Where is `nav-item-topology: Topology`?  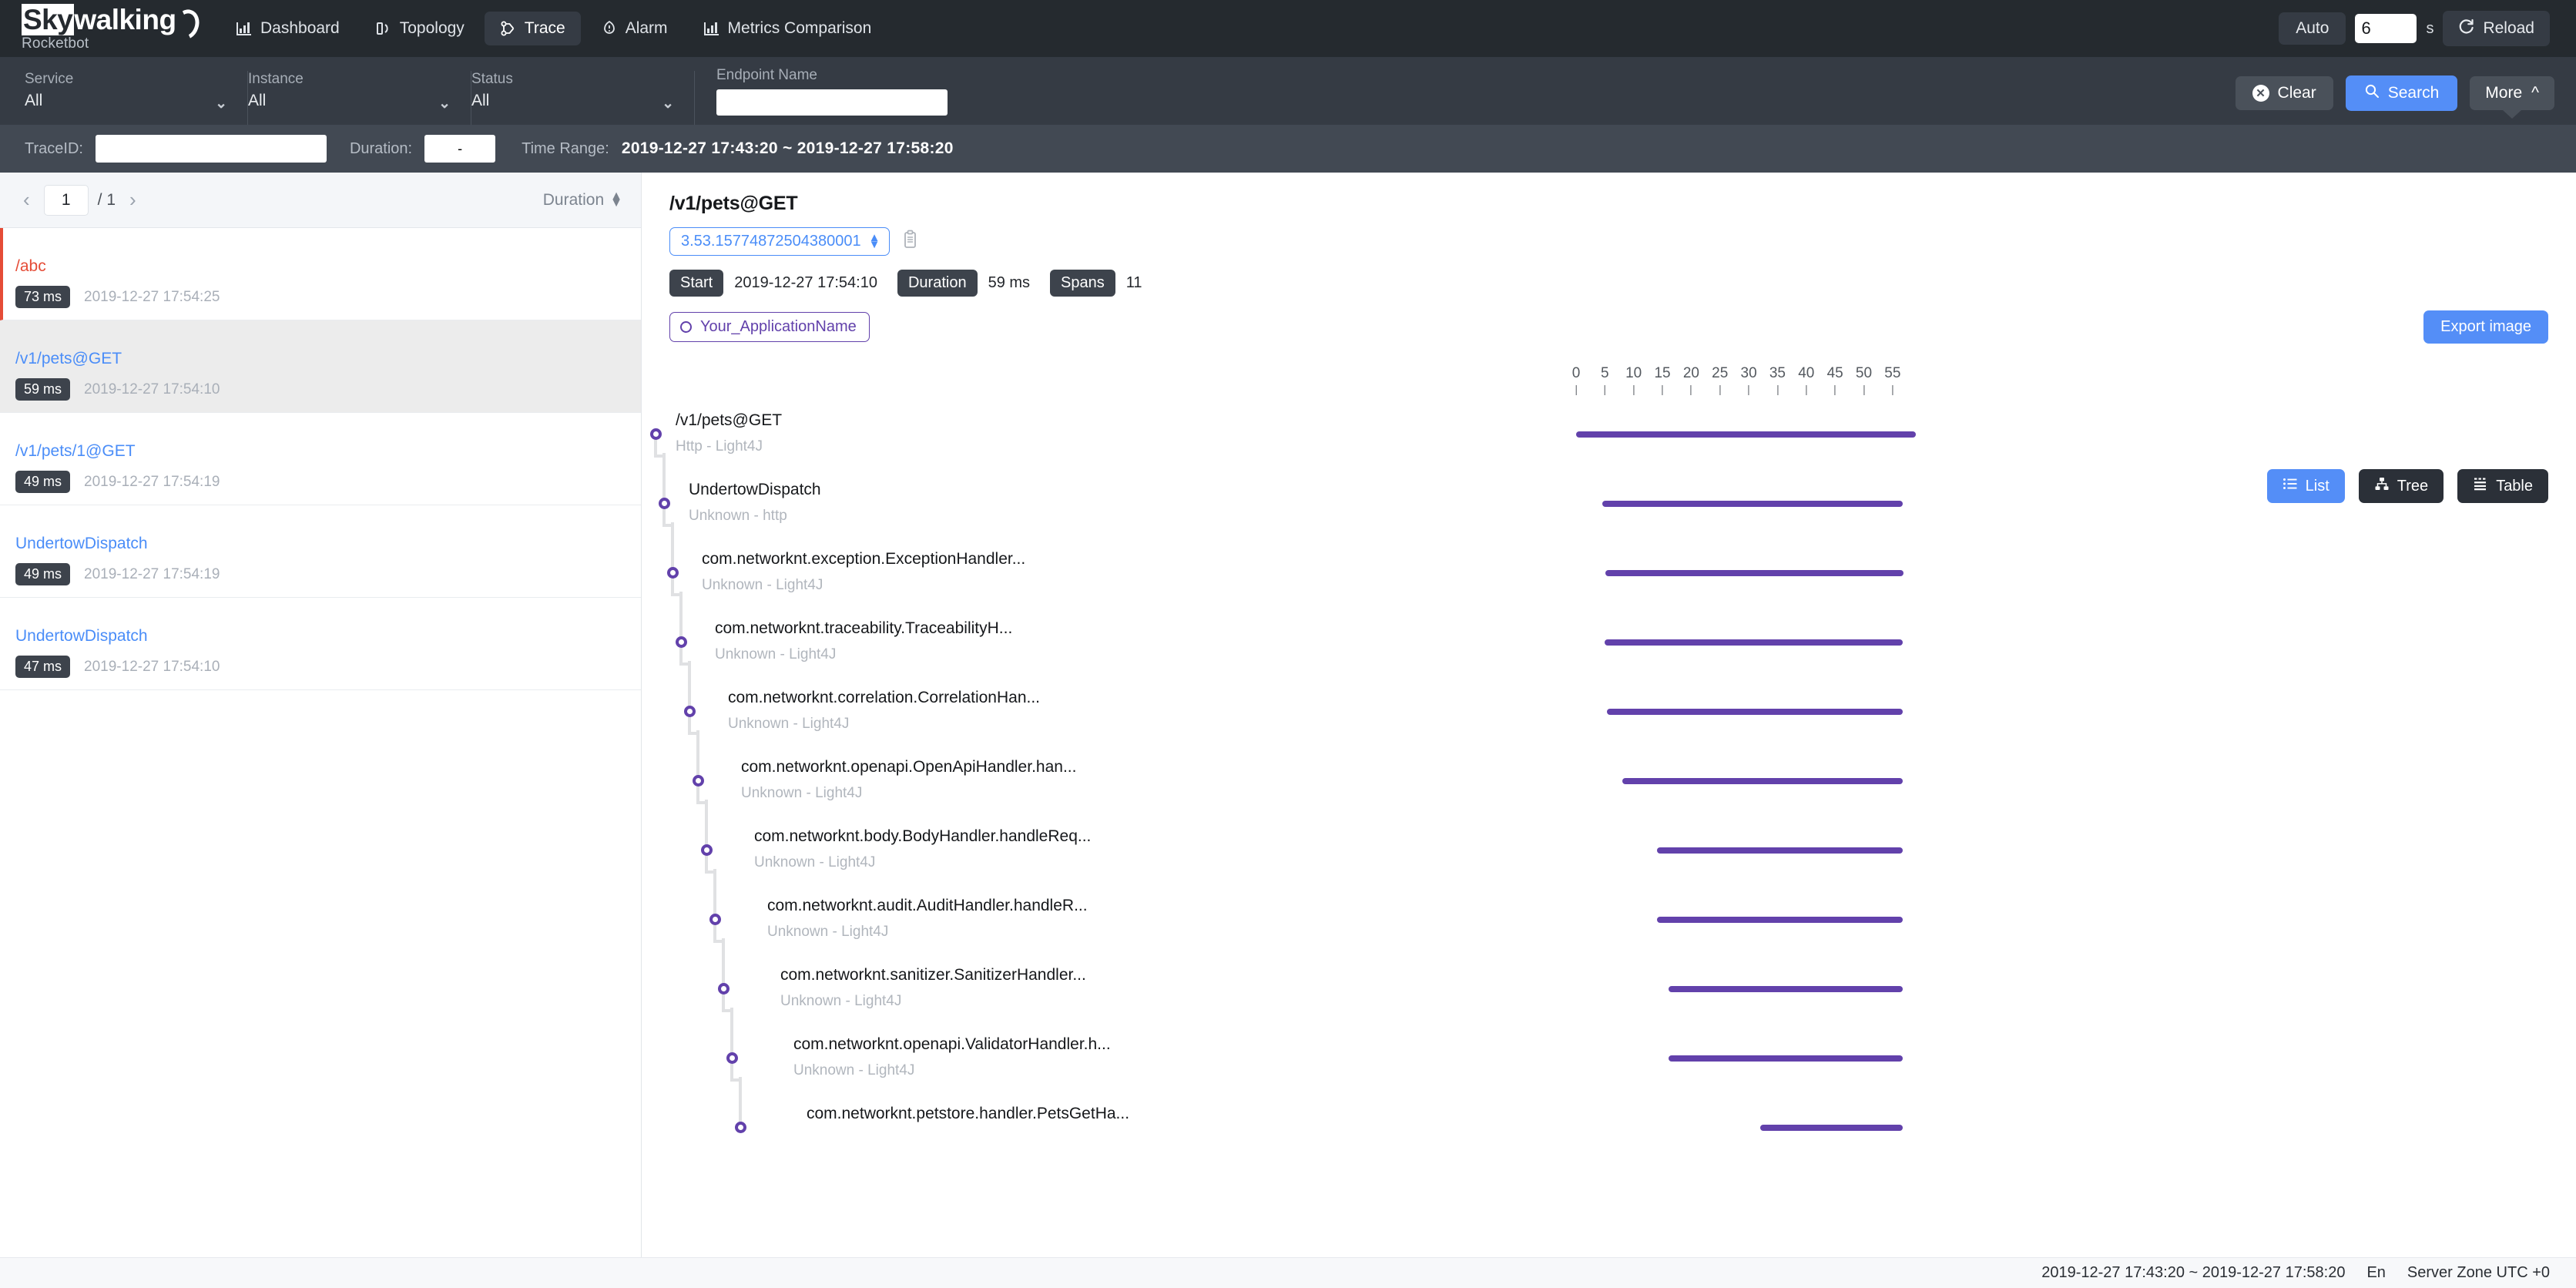
nav-item-topology: Topology is located at coordinates (420, 28).